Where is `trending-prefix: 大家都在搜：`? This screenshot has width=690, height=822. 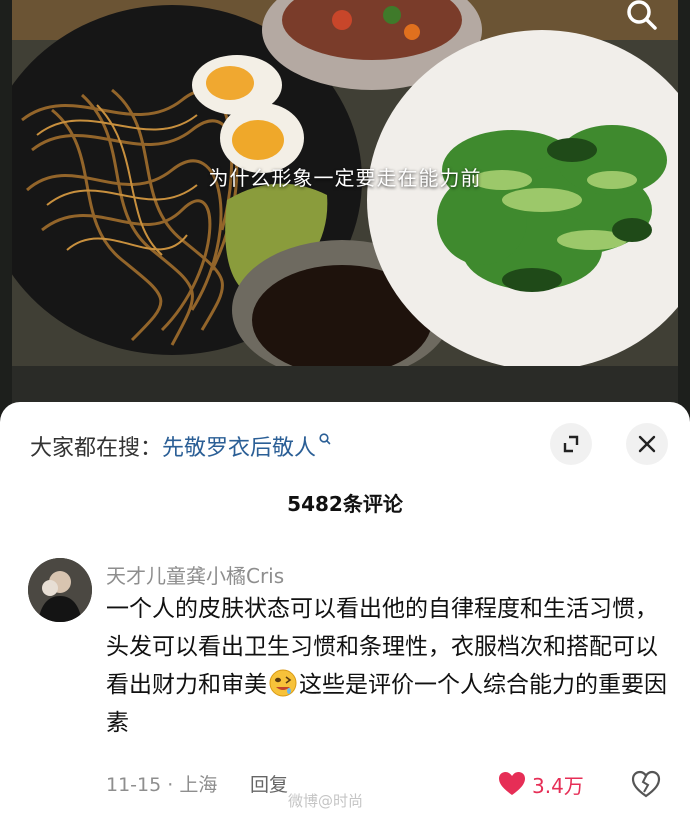
trending-prefix: 大家都在搜： is located at coordinates (96, 448).